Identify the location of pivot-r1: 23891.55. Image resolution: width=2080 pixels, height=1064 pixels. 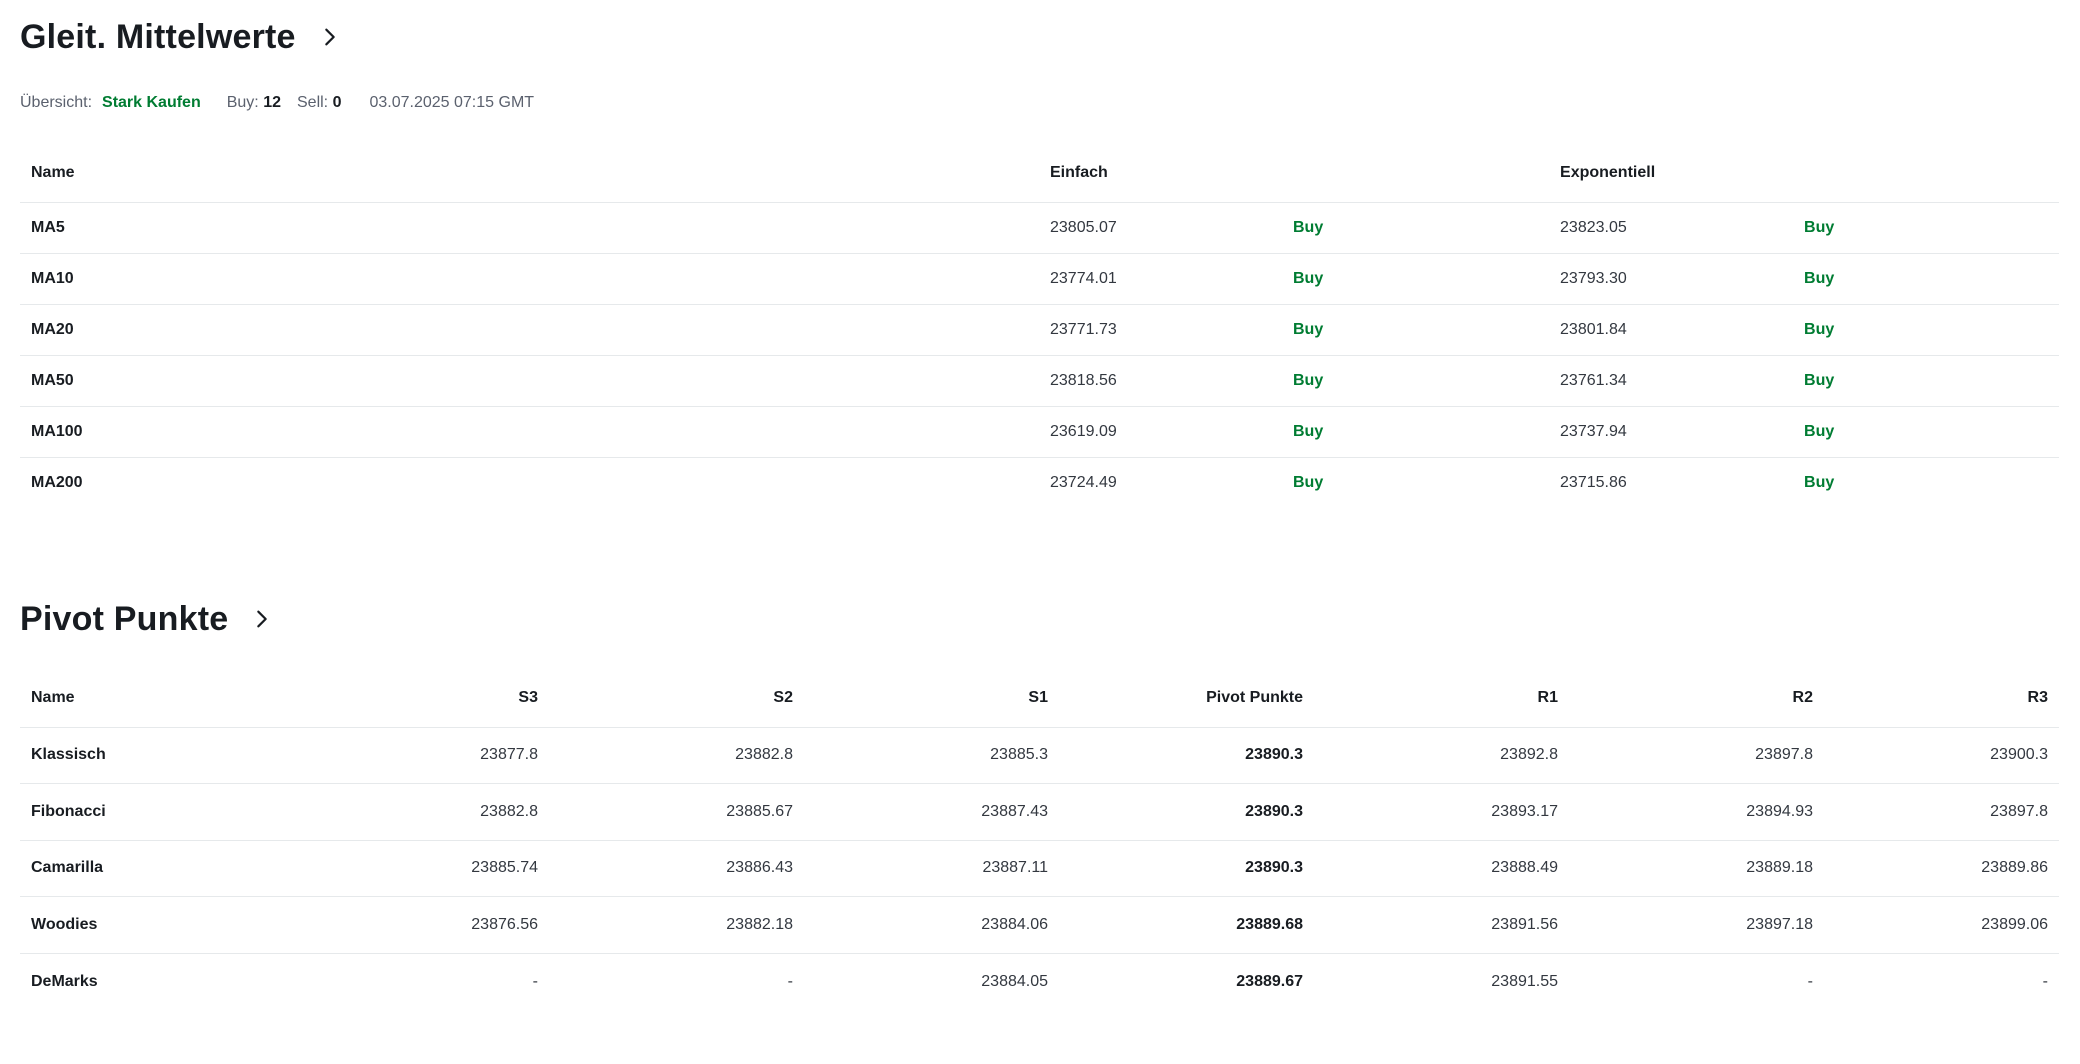
(1524, 981).